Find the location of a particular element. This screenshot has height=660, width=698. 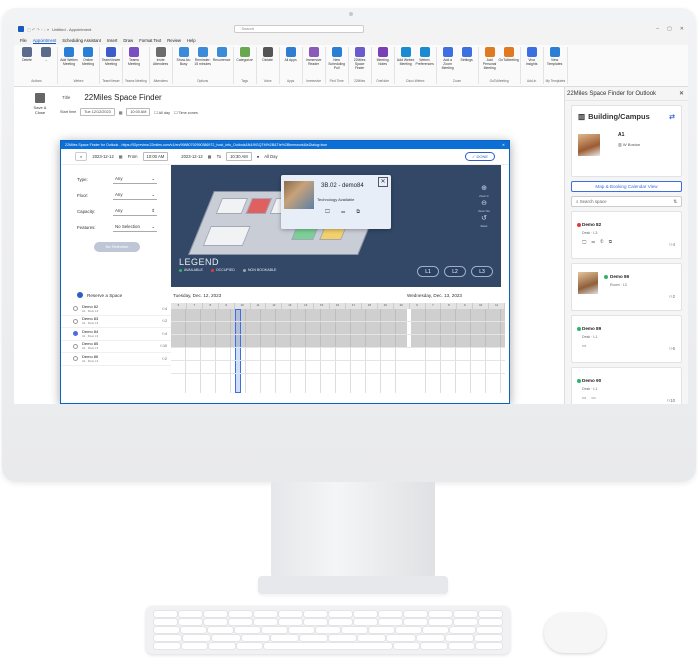

quick-access-icons: ▢ ↶ ↷ ↑ ↓ ▾ is located at coordinates (38, 29).